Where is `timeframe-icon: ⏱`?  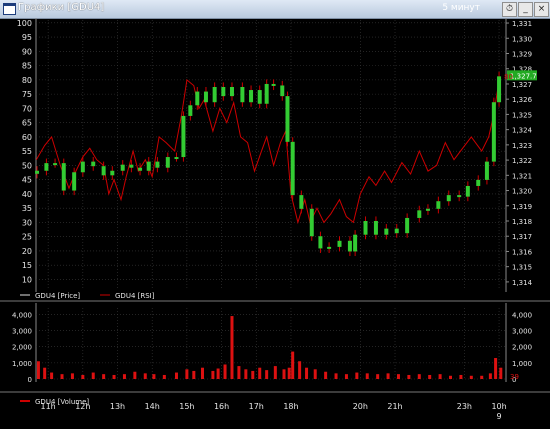
timeframe-icon: ⏱ is located at coordinates (509, 9).